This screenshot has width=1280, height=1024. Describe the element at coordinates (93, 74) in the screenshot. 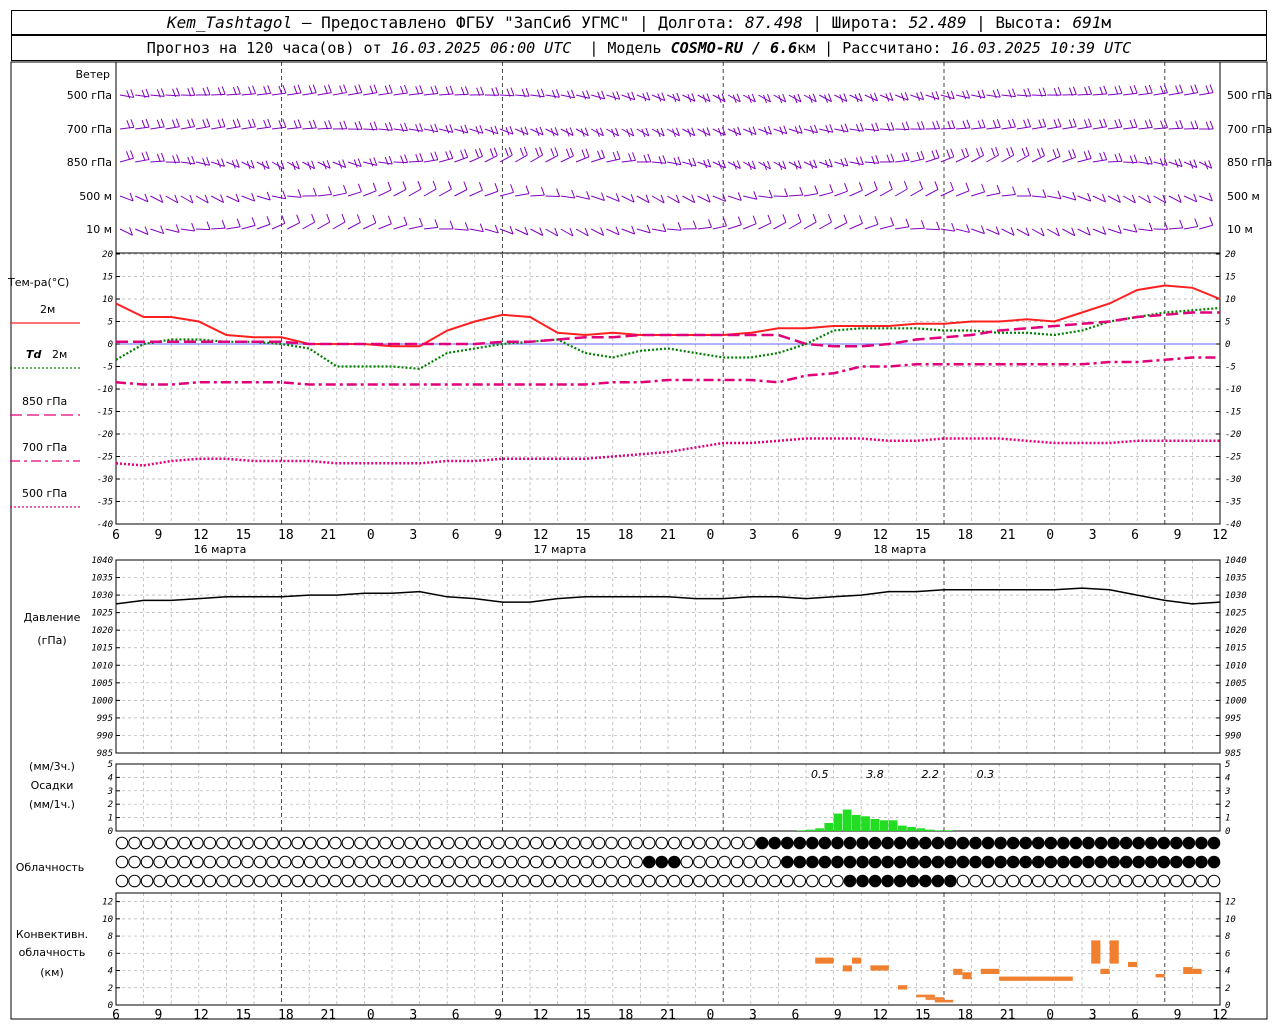

I see `wind-title: Ветер` at that location.